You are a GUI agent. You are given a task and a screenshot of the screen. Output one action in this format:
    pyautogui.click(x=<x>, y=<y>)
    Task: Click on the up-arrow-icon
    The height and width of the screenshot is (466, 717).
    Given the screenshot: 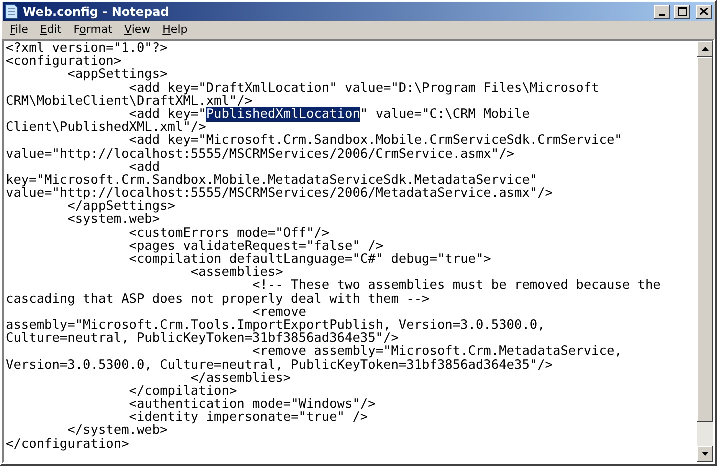 What is the action you would take?
    pyautogui.click(x=705, y=49)
    